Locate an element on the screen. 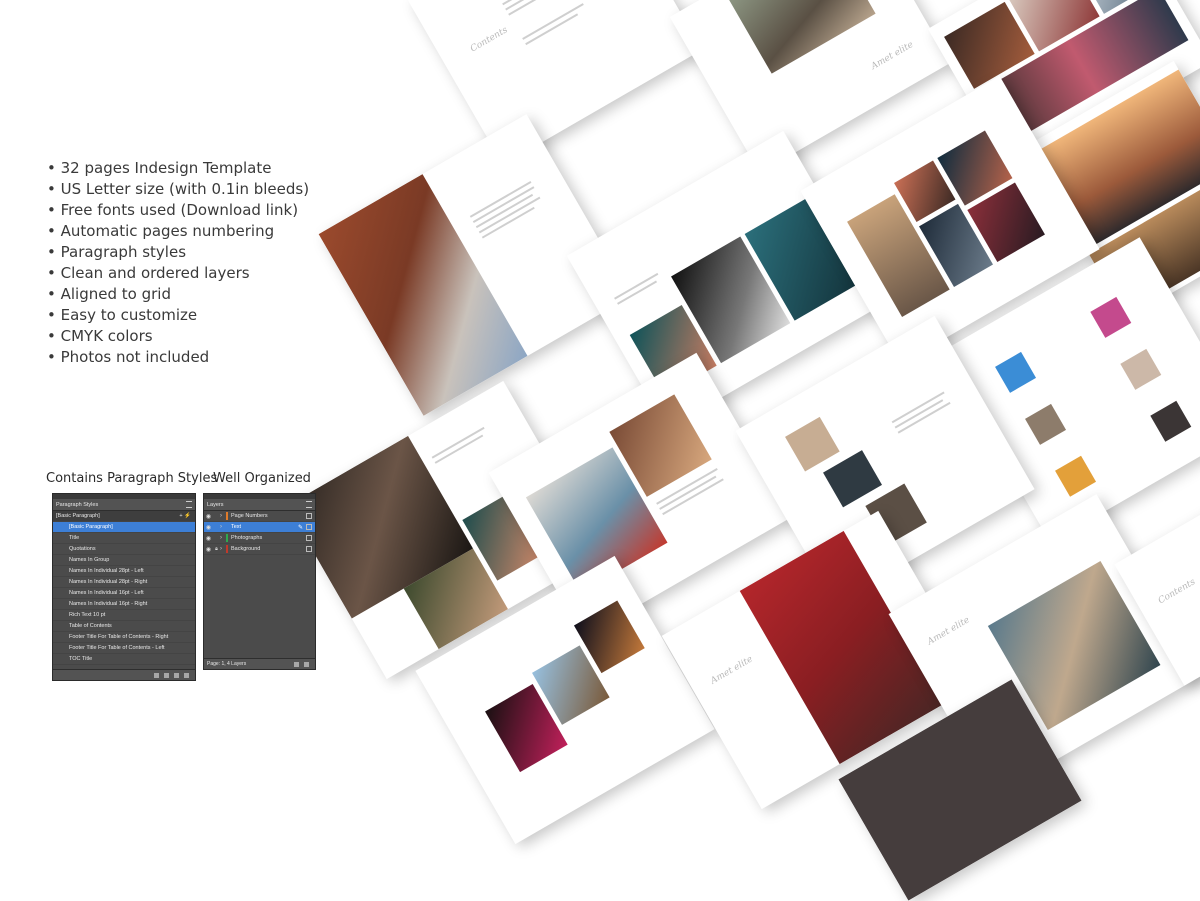 The height and width of the screenshot is (901, 1200). feature-item: Aligned to grid is located at coordinates (178, 294).